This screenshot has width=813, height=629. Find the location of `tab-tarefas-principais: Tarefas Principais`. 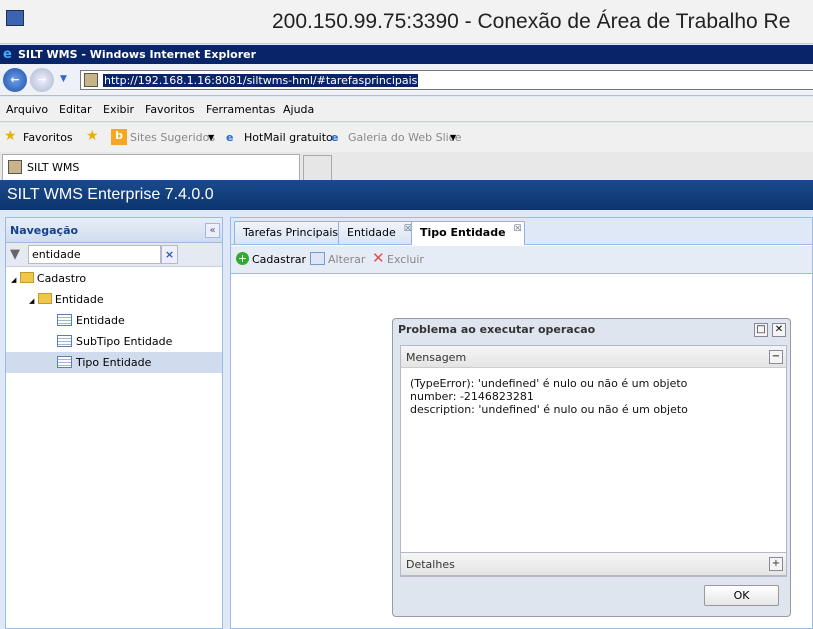

tab-tarefas-principais: Tarefas Principais is located at coordinates (291, 232).